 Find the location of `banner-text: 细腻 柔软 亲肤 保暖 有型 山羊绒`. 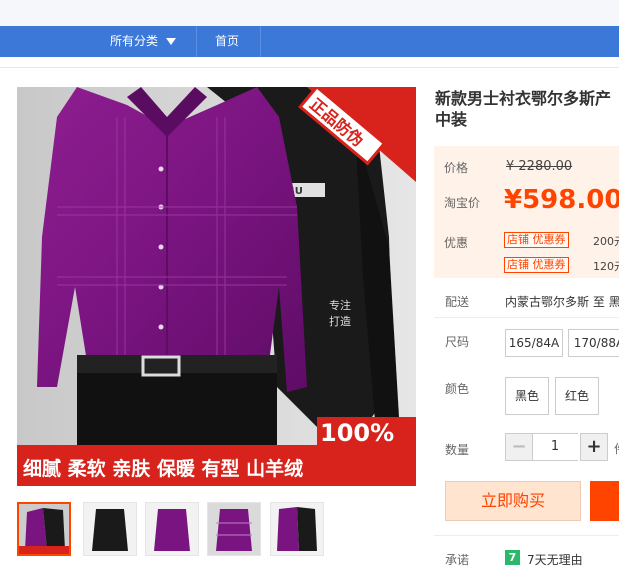

banner-text: 细腻 柔软 亲肤 保暖 有型 山羊绒 is located at coordinates (163, 468).